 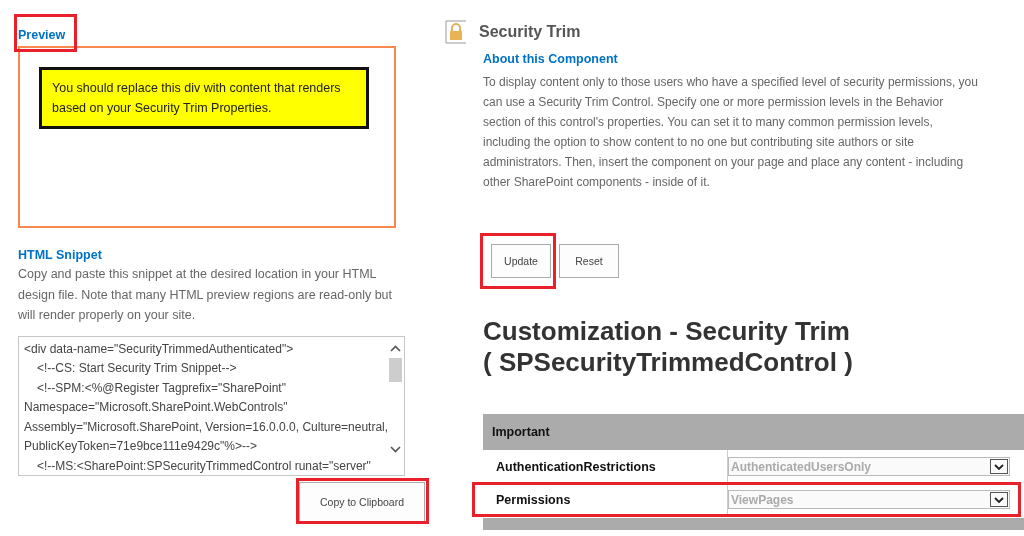 I want to click on snippet-description: Copy and paste this snippet at the desired location in your HTML design file. Note that many HTML preview regions are read-only but will render properly on your site., so click(x=206, y=295).